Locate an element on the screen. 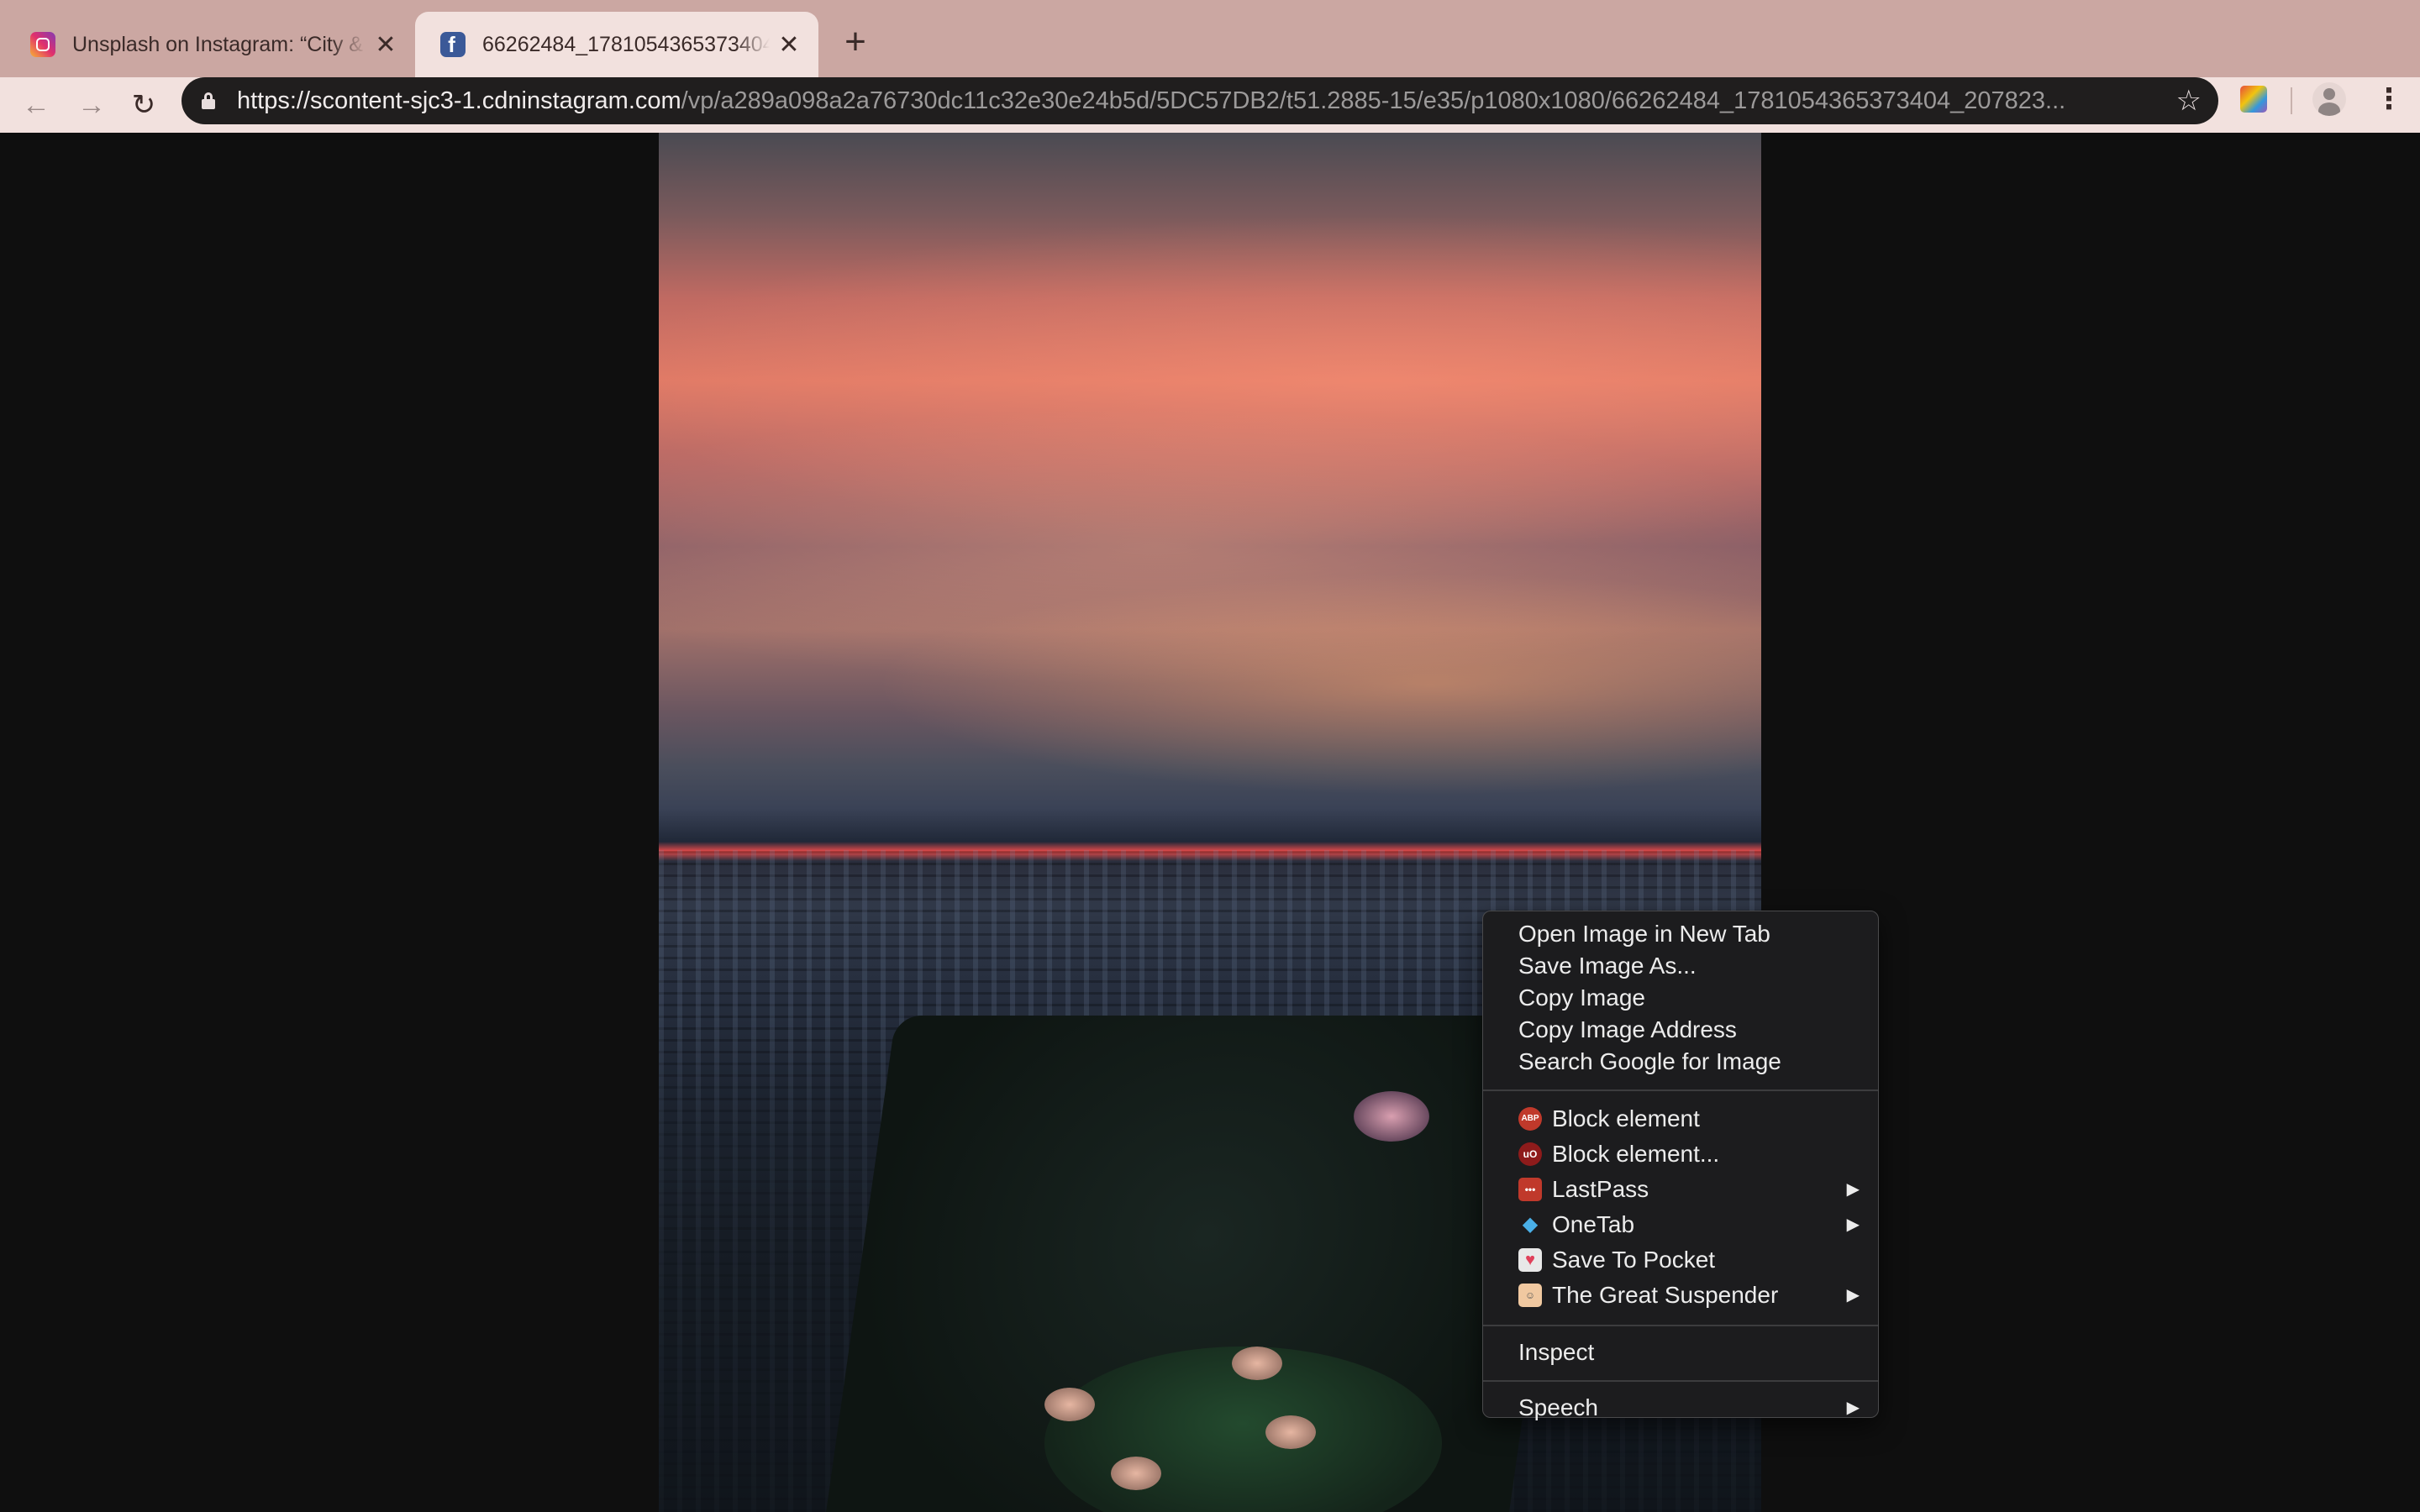  menu-onetab: ◆ OneTab ▶ is located at coordinates (1680, 1224).